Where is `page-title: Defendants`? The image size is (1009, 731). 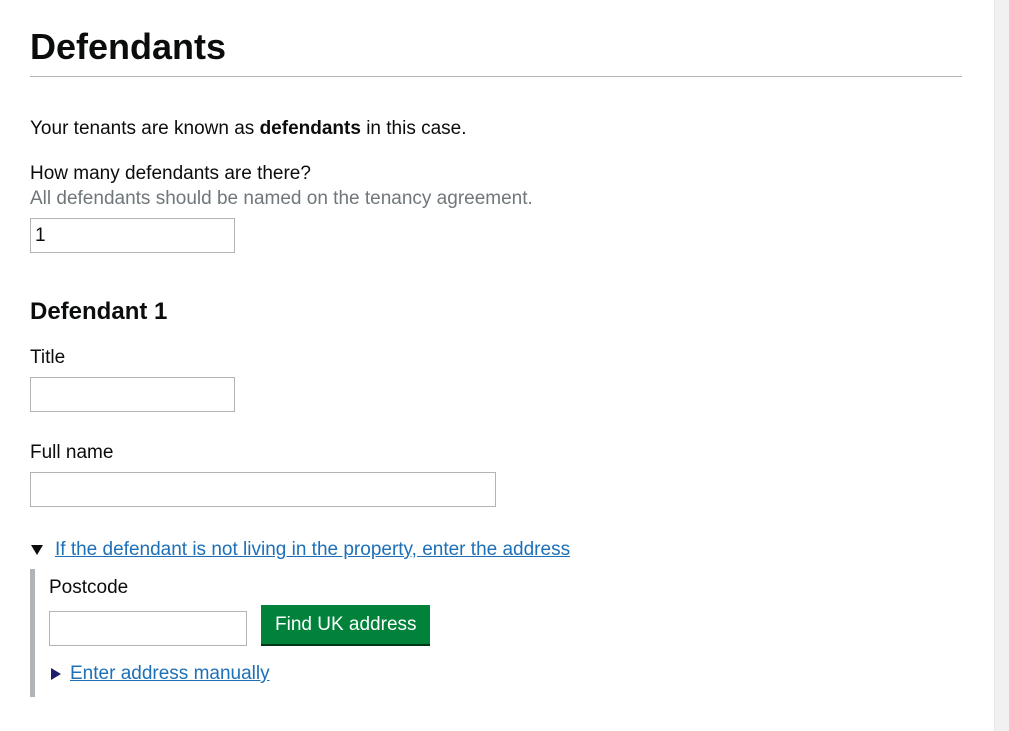
page-title: Defendants is located at coordinates (496, 52).